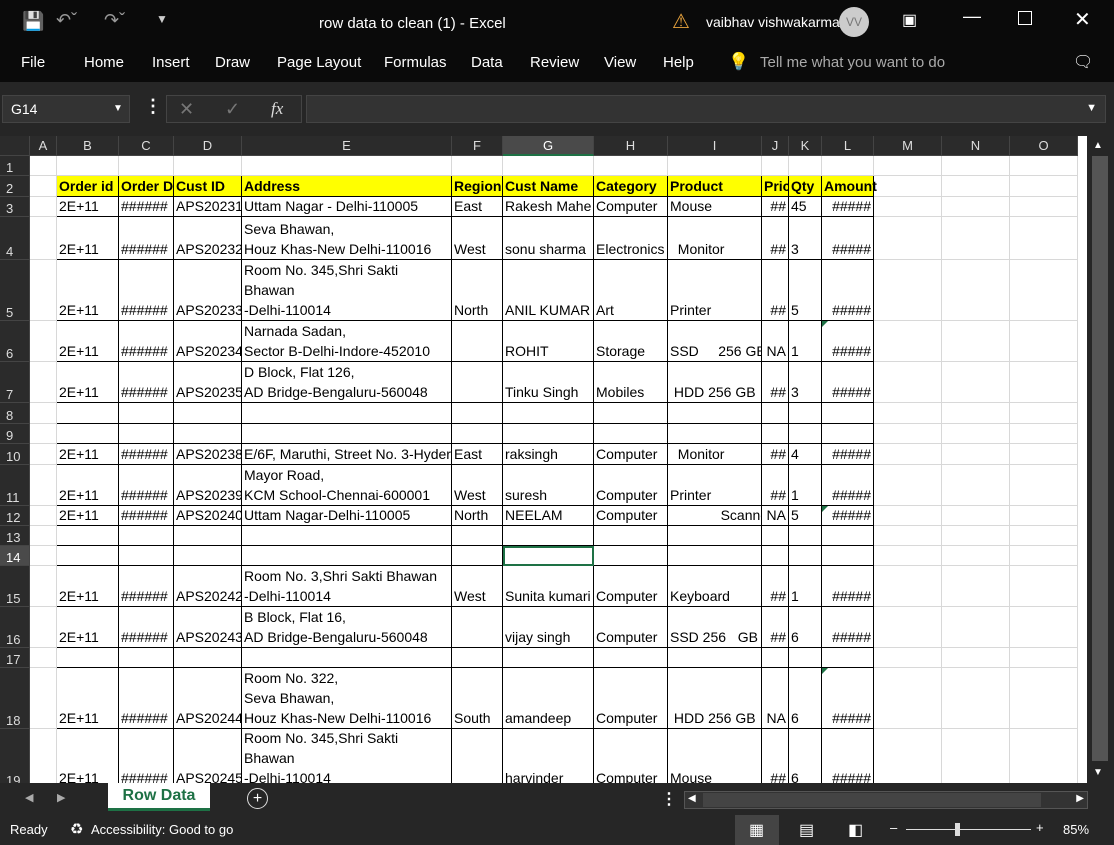 Image resolution: width=1114 pixels, height=845 pixels. Describe the element at coordinates (15, 382) in the screenshot. I see `row-header-7: 7` at that location.